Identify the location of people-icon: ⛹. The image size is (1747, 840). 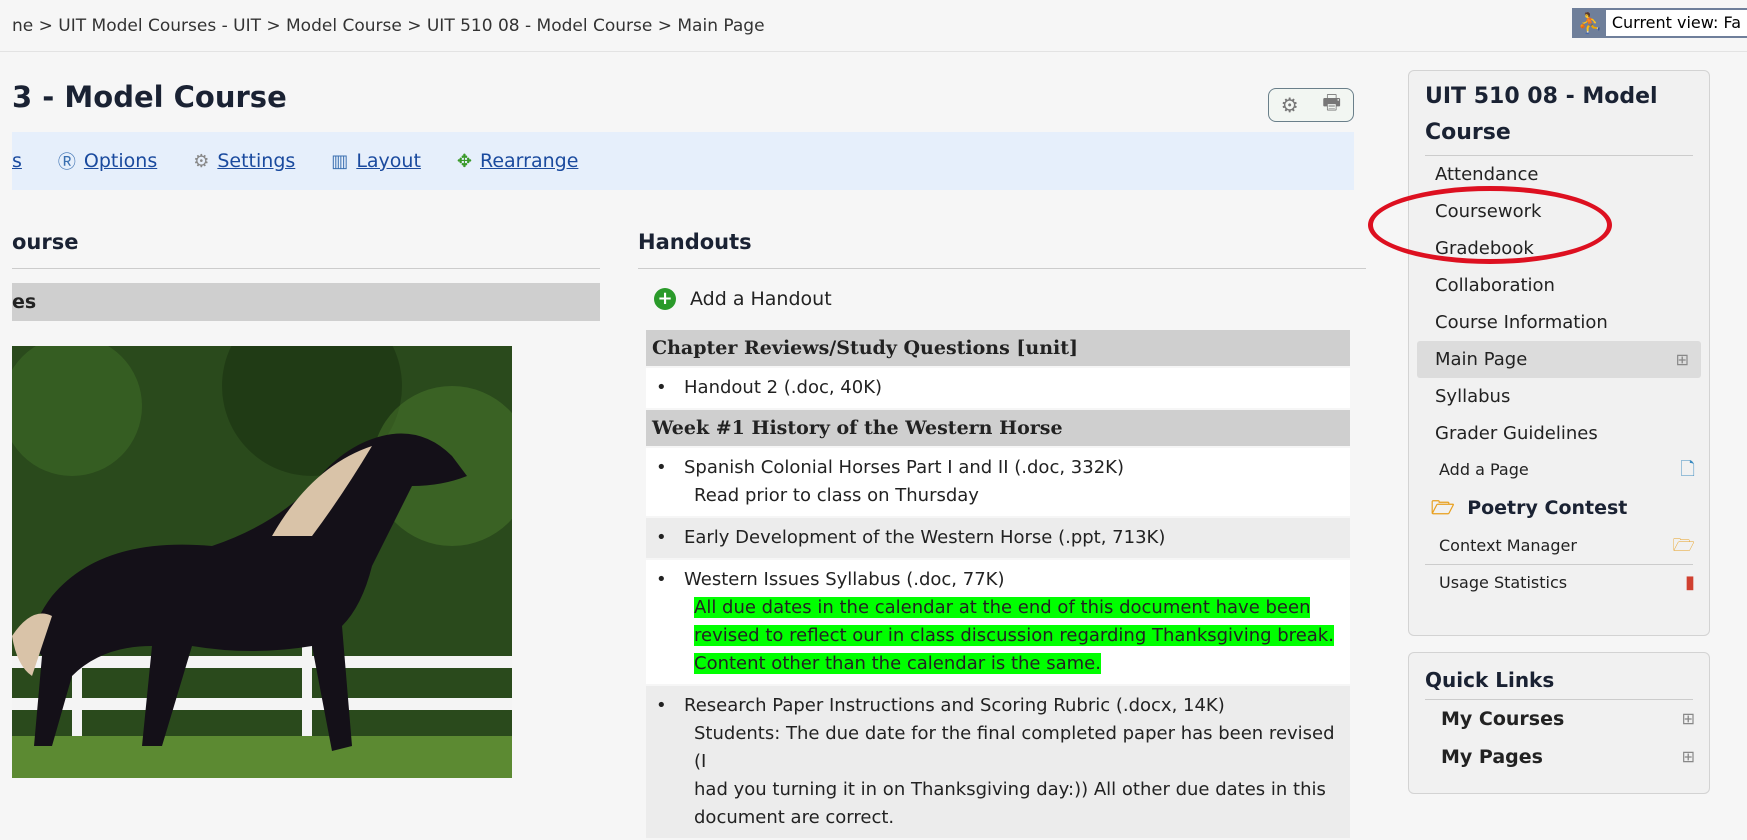
(1590, 23).